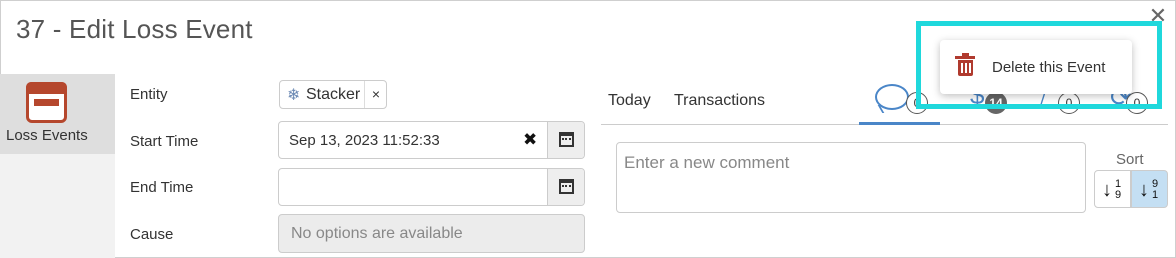 This screenshot has width=1176, height=258. I want to click on end-time-label: End Time, so click(162, 187).